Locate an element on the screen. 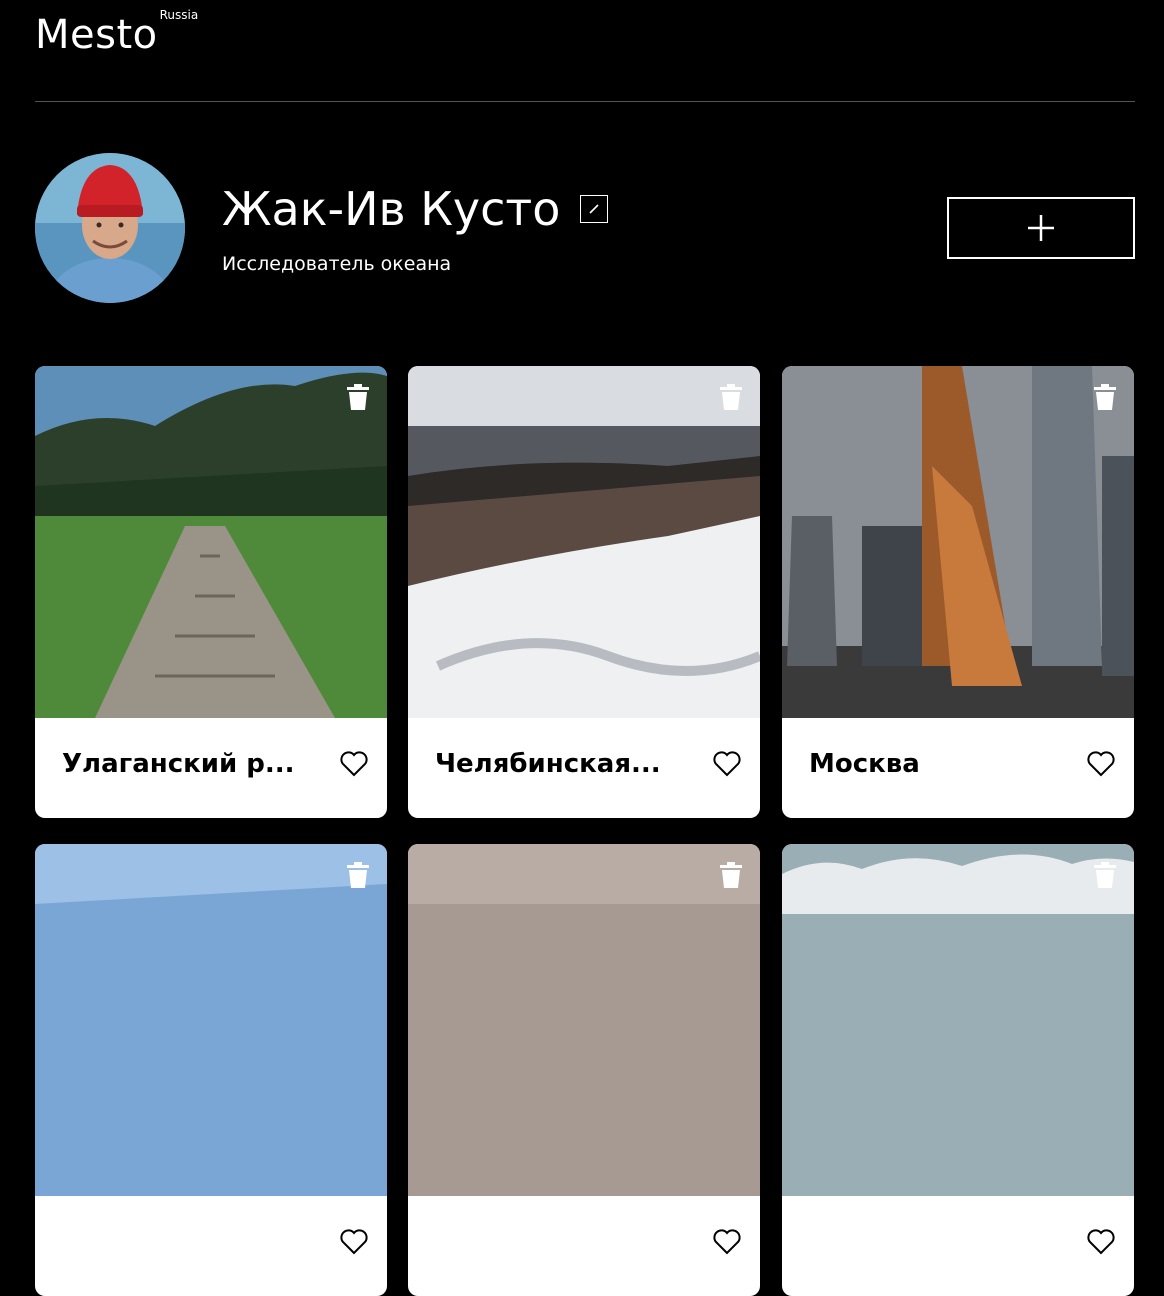  pencil-icon is located at coordinates (594, 209).